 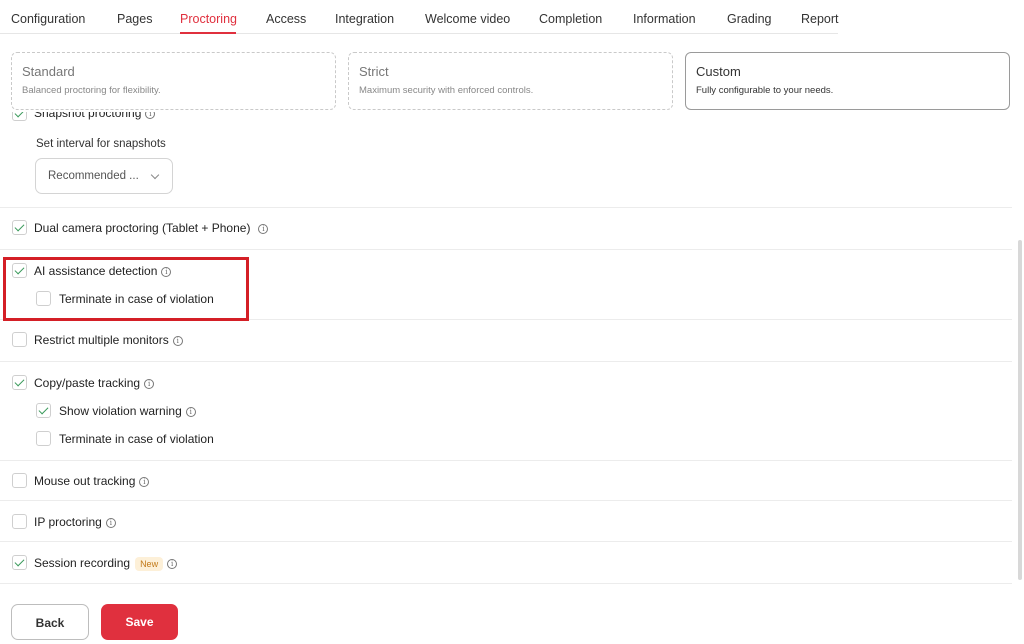 I want to click on copy-paste-warning-label: Show violation warning i, so click(x=127, y=411).